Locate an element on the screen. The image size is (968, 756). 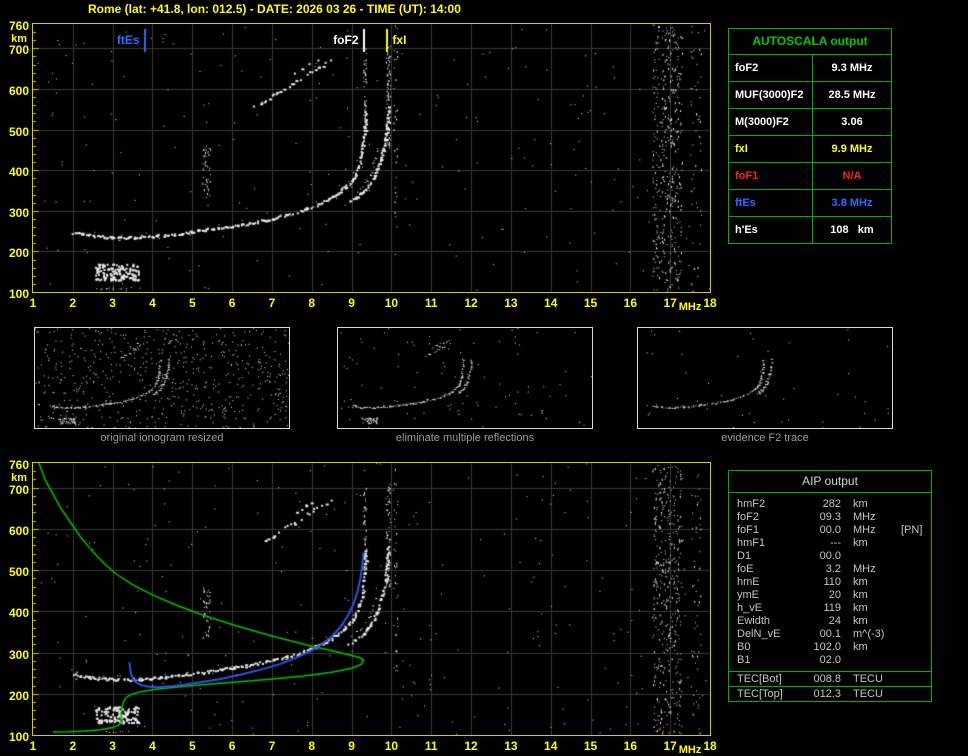
x-axis-unit-profile: MHz is located at coordinates (690, 750).